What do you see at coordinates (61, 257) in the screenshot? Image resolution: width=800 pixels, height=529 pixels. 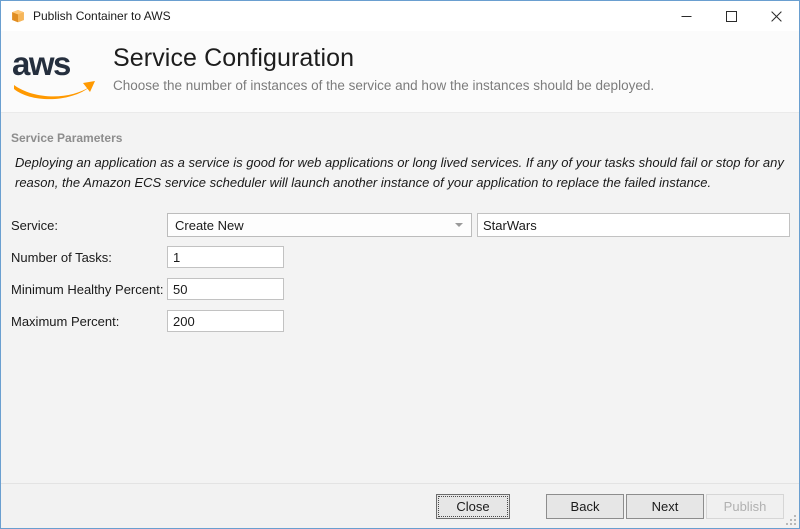 I see `number-of-tasks-label: Number of Tasks:` at bounding box center [61, 257].